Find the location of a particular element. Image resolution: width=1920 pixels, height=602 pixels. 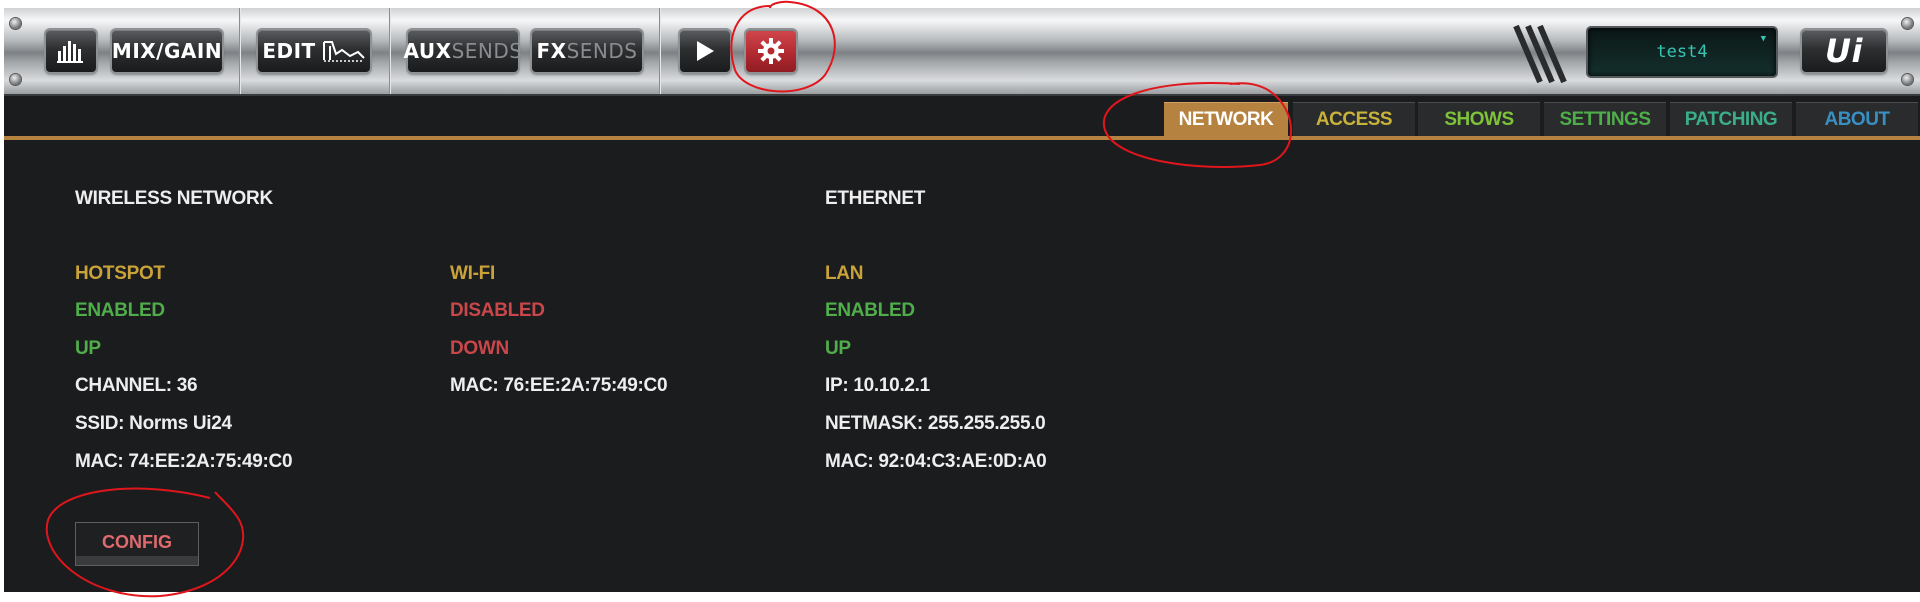

wifi-link: DOWN is located at coordinates (479, 348).